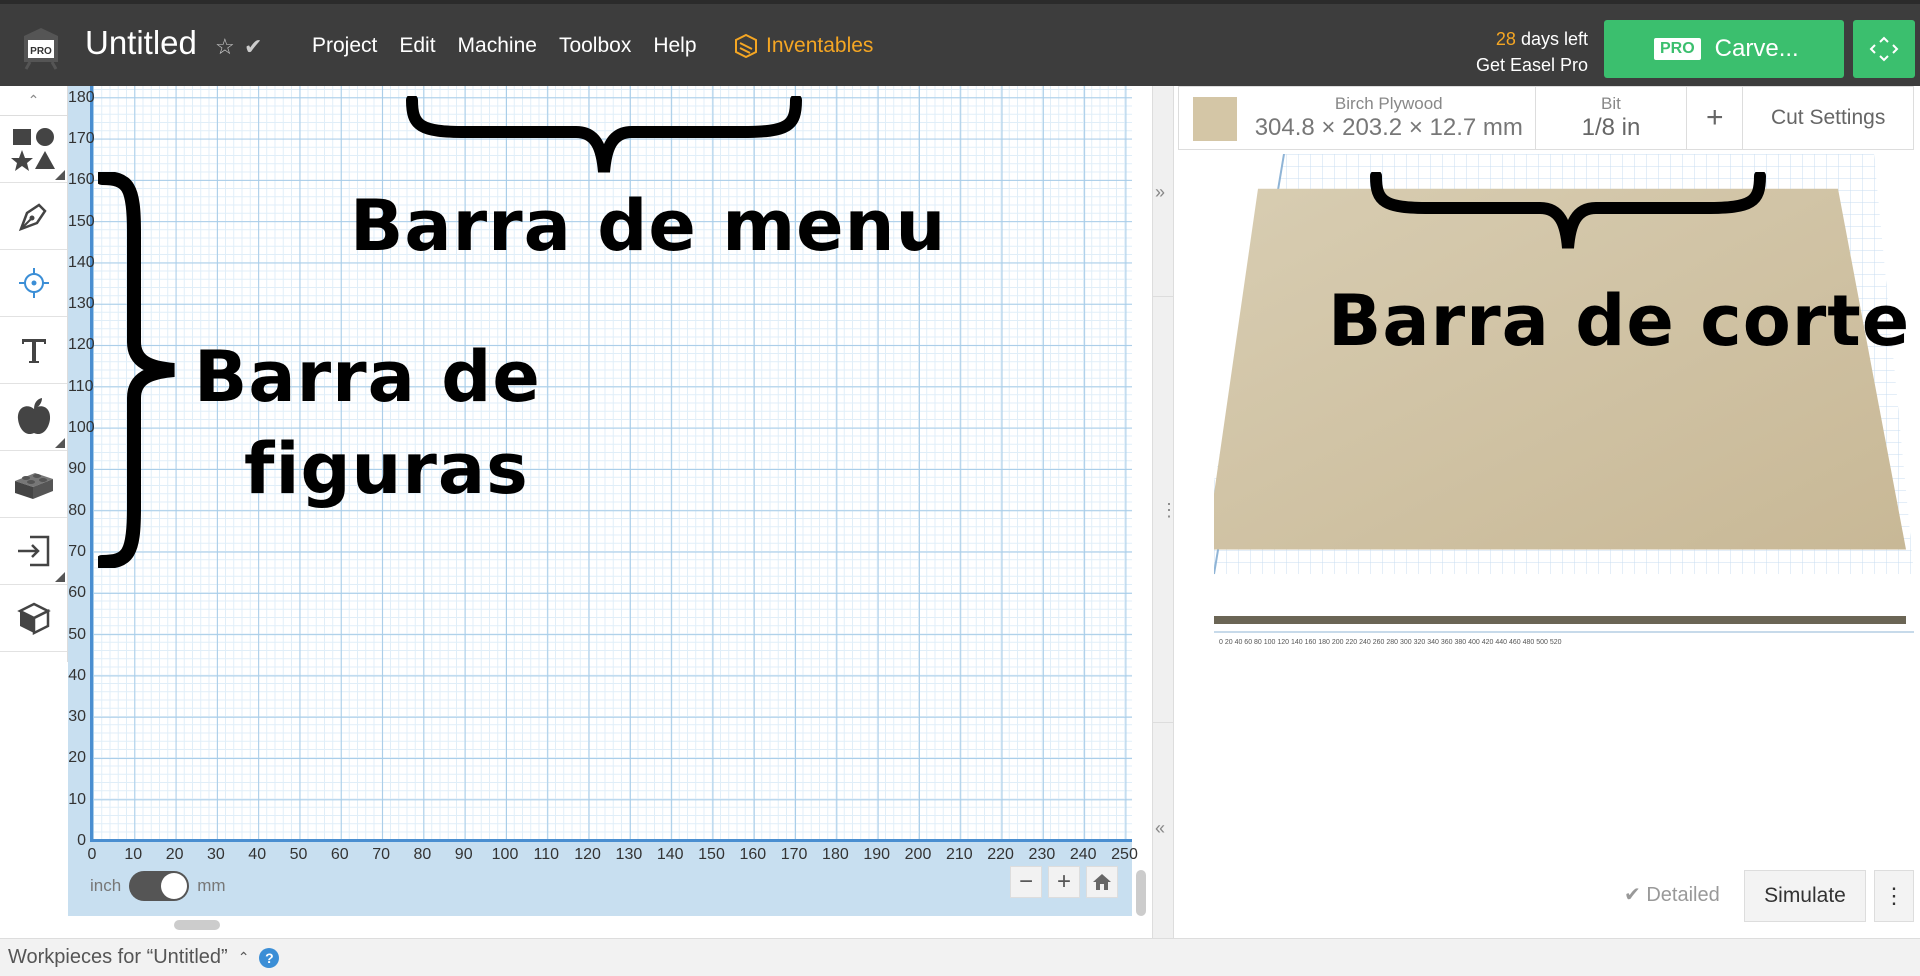 This screenshot has width=1920, height=976. What do you see at coordinates (33, 101) in the screenshot?
I see `toolbar-collapse-icon: ⌃` at bounding box center [33, 101].